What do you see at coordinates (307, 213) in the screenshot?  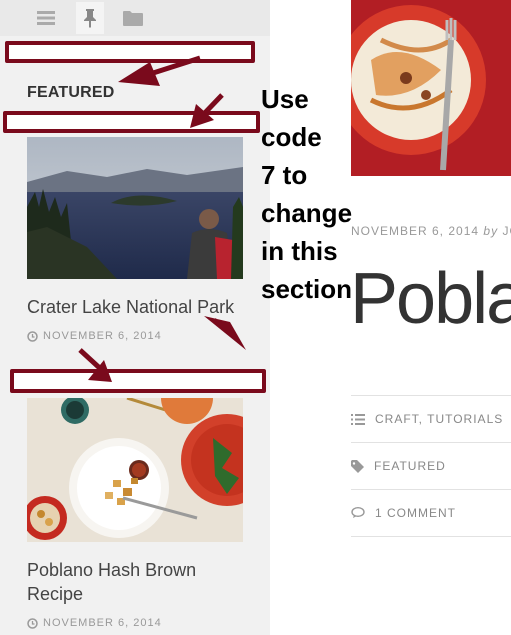 I see `annotation-line: change` at bounding box center [307, 213].